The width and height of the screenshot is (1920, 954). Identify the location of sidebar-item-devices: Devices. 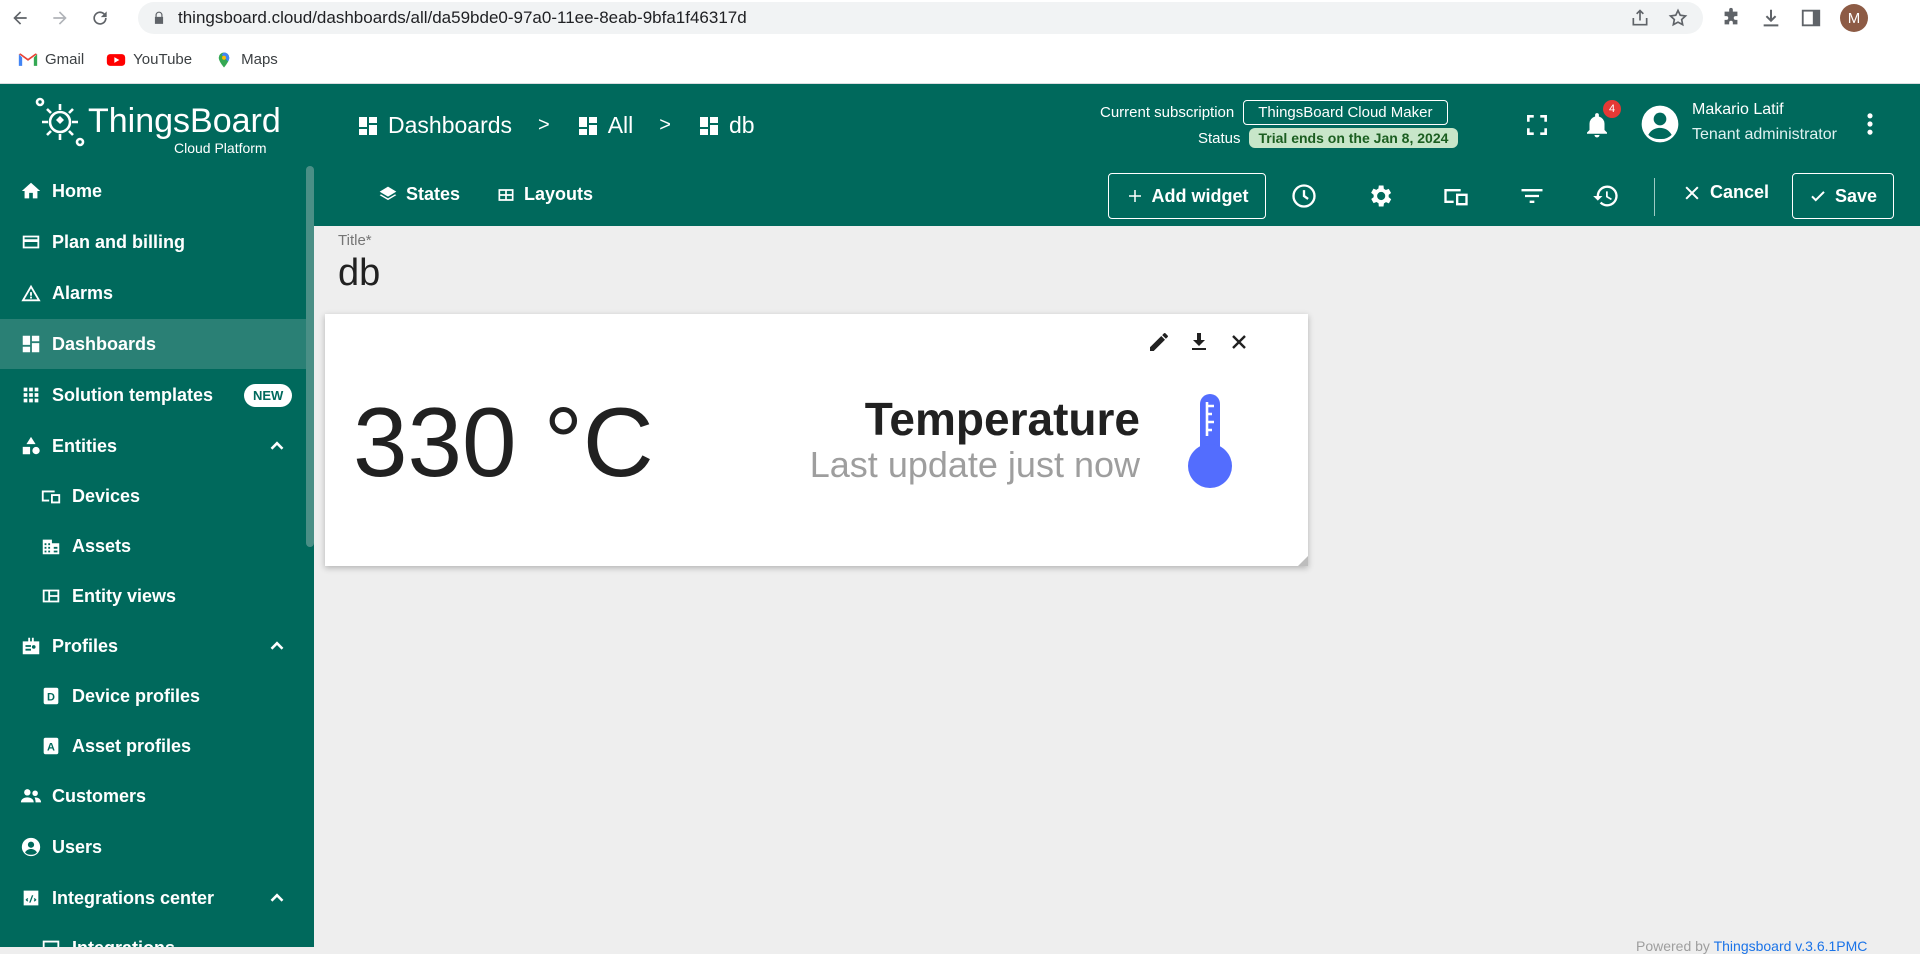
(153, 496).